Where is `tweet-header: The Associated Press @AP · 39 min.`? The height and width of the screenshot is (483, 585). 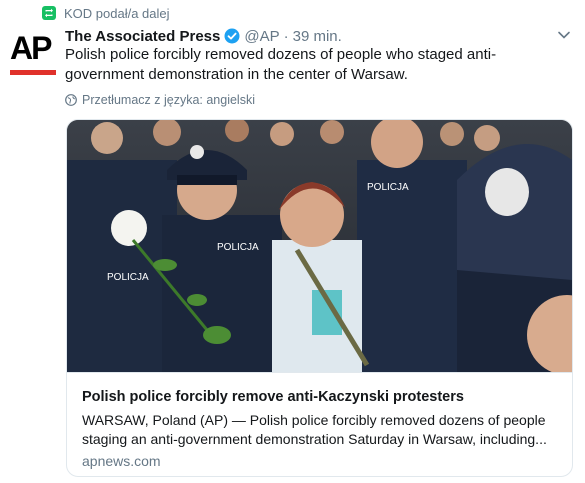
tweet-header: The Associated Press @AP · 39 min. is located at coordinates (318, 36).